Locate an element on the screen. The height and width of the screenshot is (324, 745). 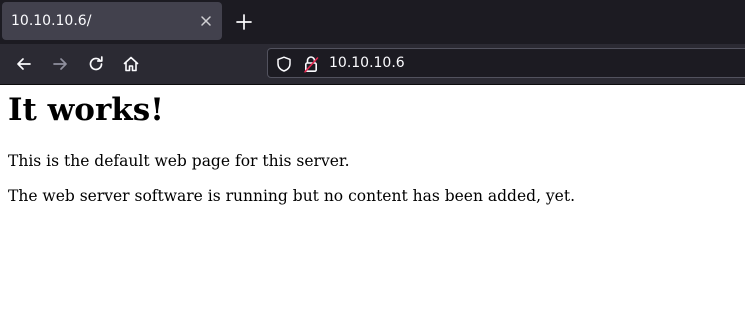
plus-icon is located at coordinates (244, 22).